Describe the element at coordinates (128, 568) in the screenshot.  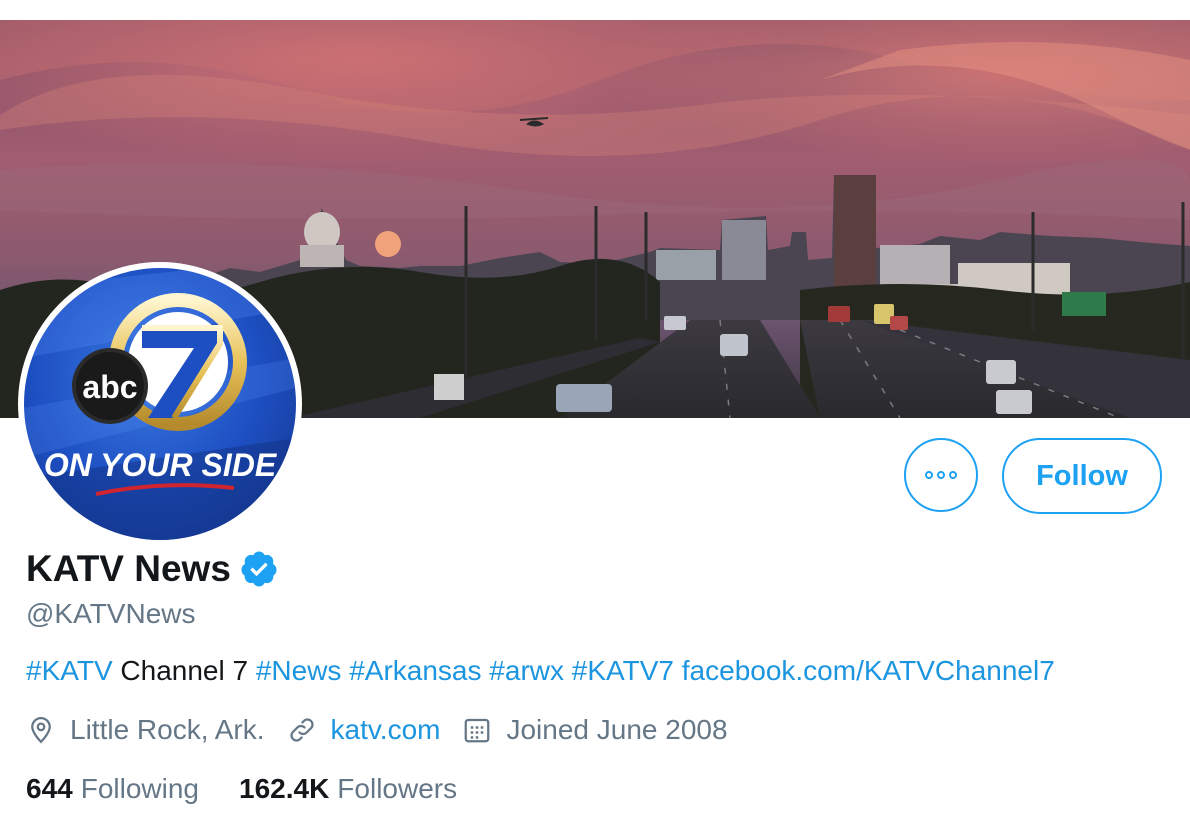
I see `display-name: KATV News` at that location.